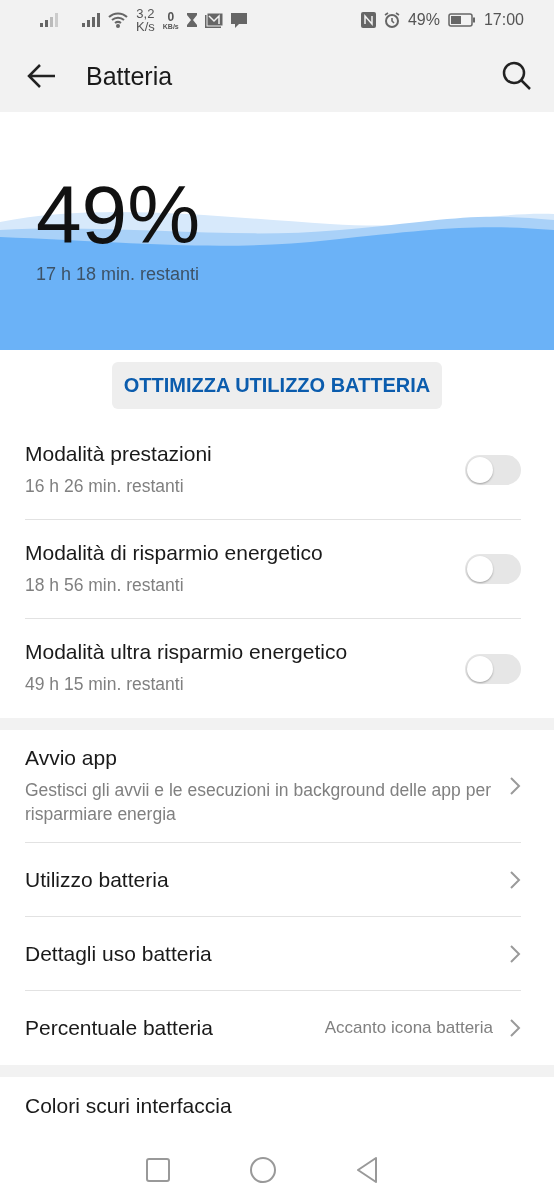  Describe the element at coordinates (167, 1028) in the screenshot. I see `setting-title: Percentuale batteria` at that location.